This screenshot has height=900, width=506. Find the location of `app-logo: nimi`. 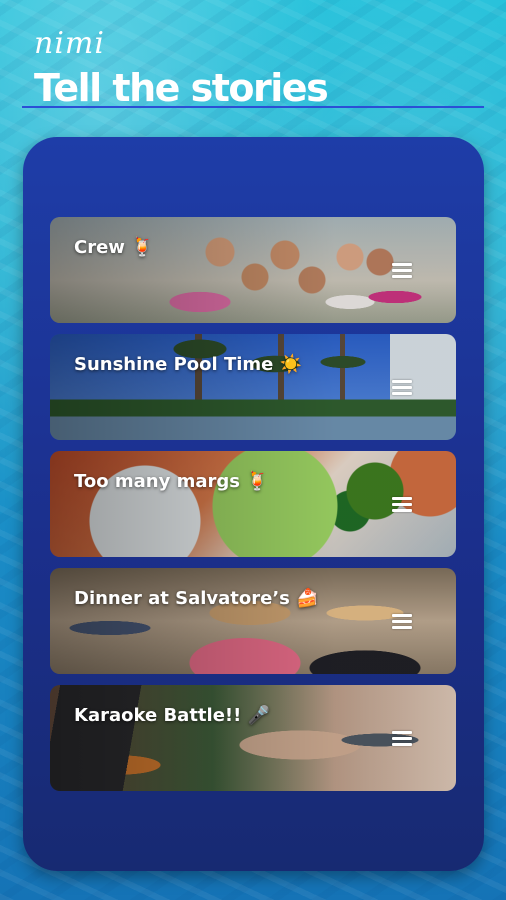

app-logo: nimi is located at coordinates (69, 43).